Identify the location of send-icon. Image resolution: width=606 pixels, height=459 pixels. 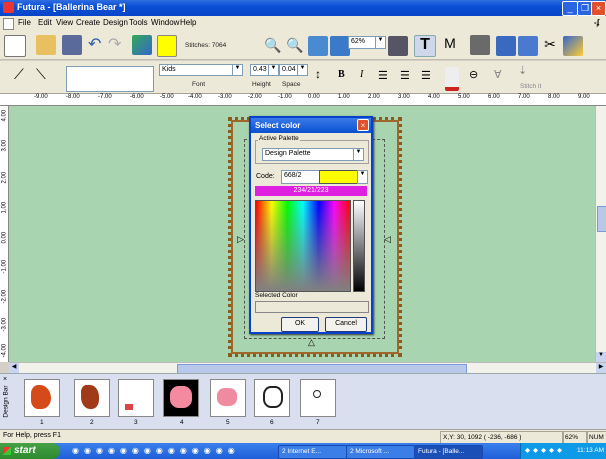
(506, 46).